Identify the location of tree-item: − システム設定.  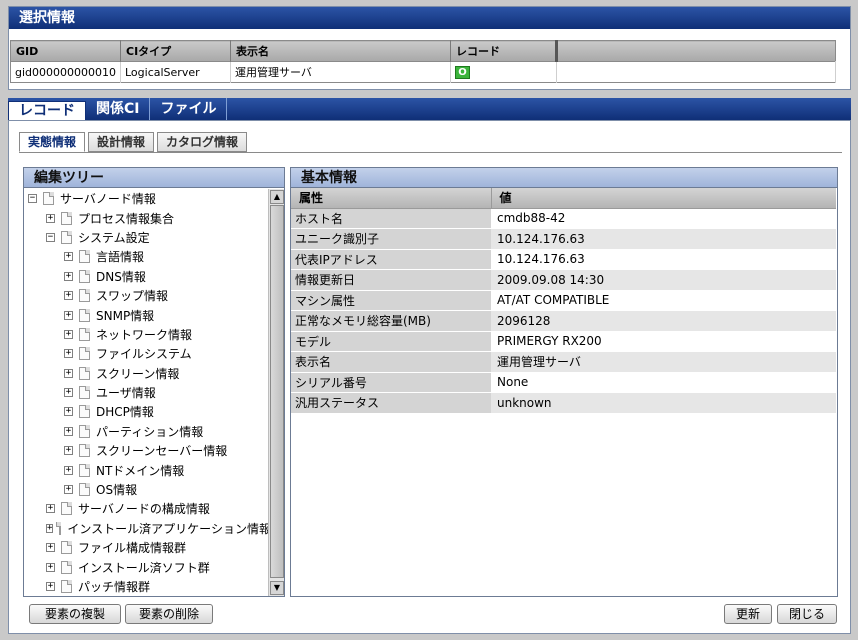
(146, 237).